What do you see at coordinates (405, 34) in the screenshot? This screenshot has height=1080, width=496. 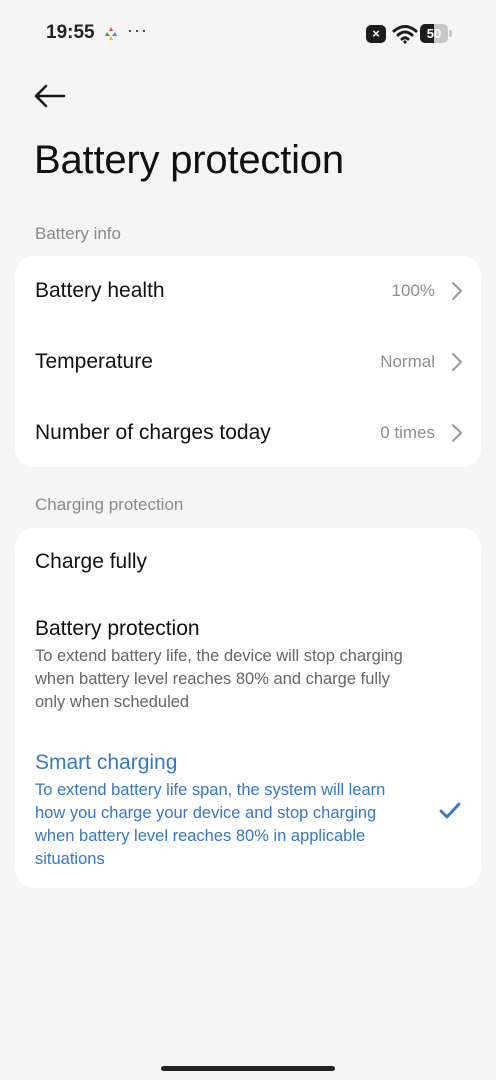 I see `wifi-icon` at bounding box center [405, 34].